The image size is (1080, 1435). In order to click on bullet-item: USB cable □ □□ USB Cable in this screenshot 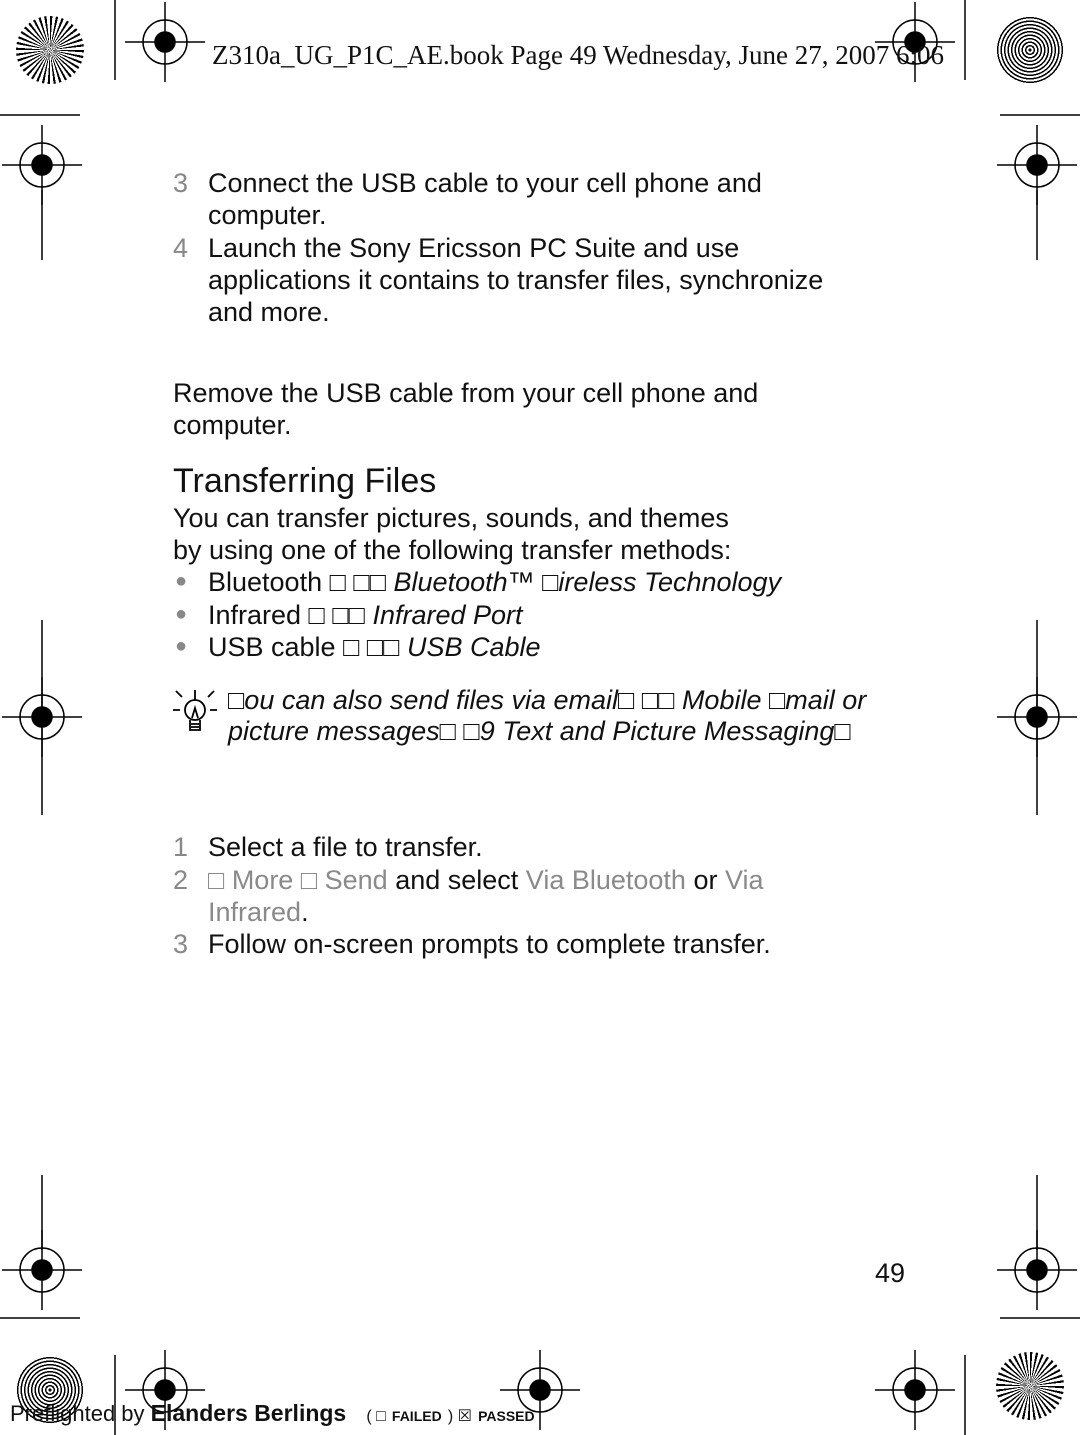, I will do `click(374, 647)`.